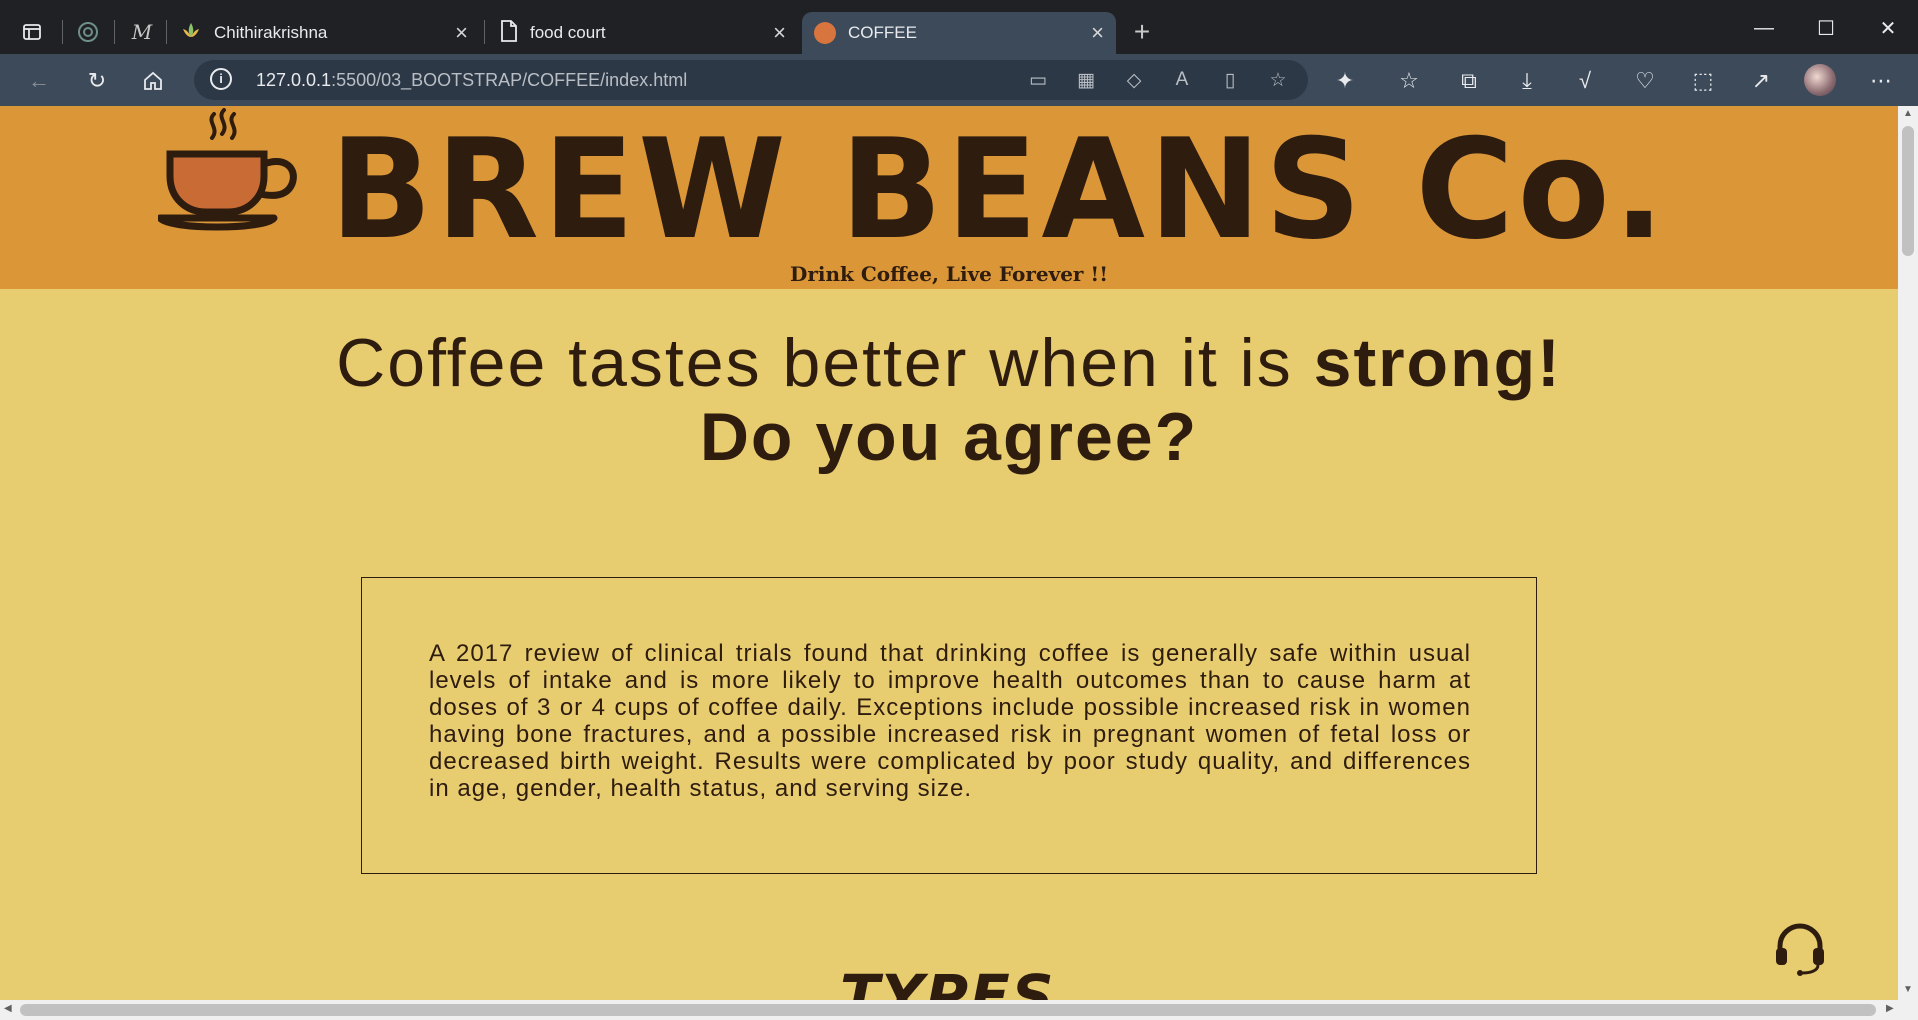 This screenshot has width=1918, height=1020. Describe the element at coordinates (191, 33) in the screenshot. I see `lotus-icon` at that location.